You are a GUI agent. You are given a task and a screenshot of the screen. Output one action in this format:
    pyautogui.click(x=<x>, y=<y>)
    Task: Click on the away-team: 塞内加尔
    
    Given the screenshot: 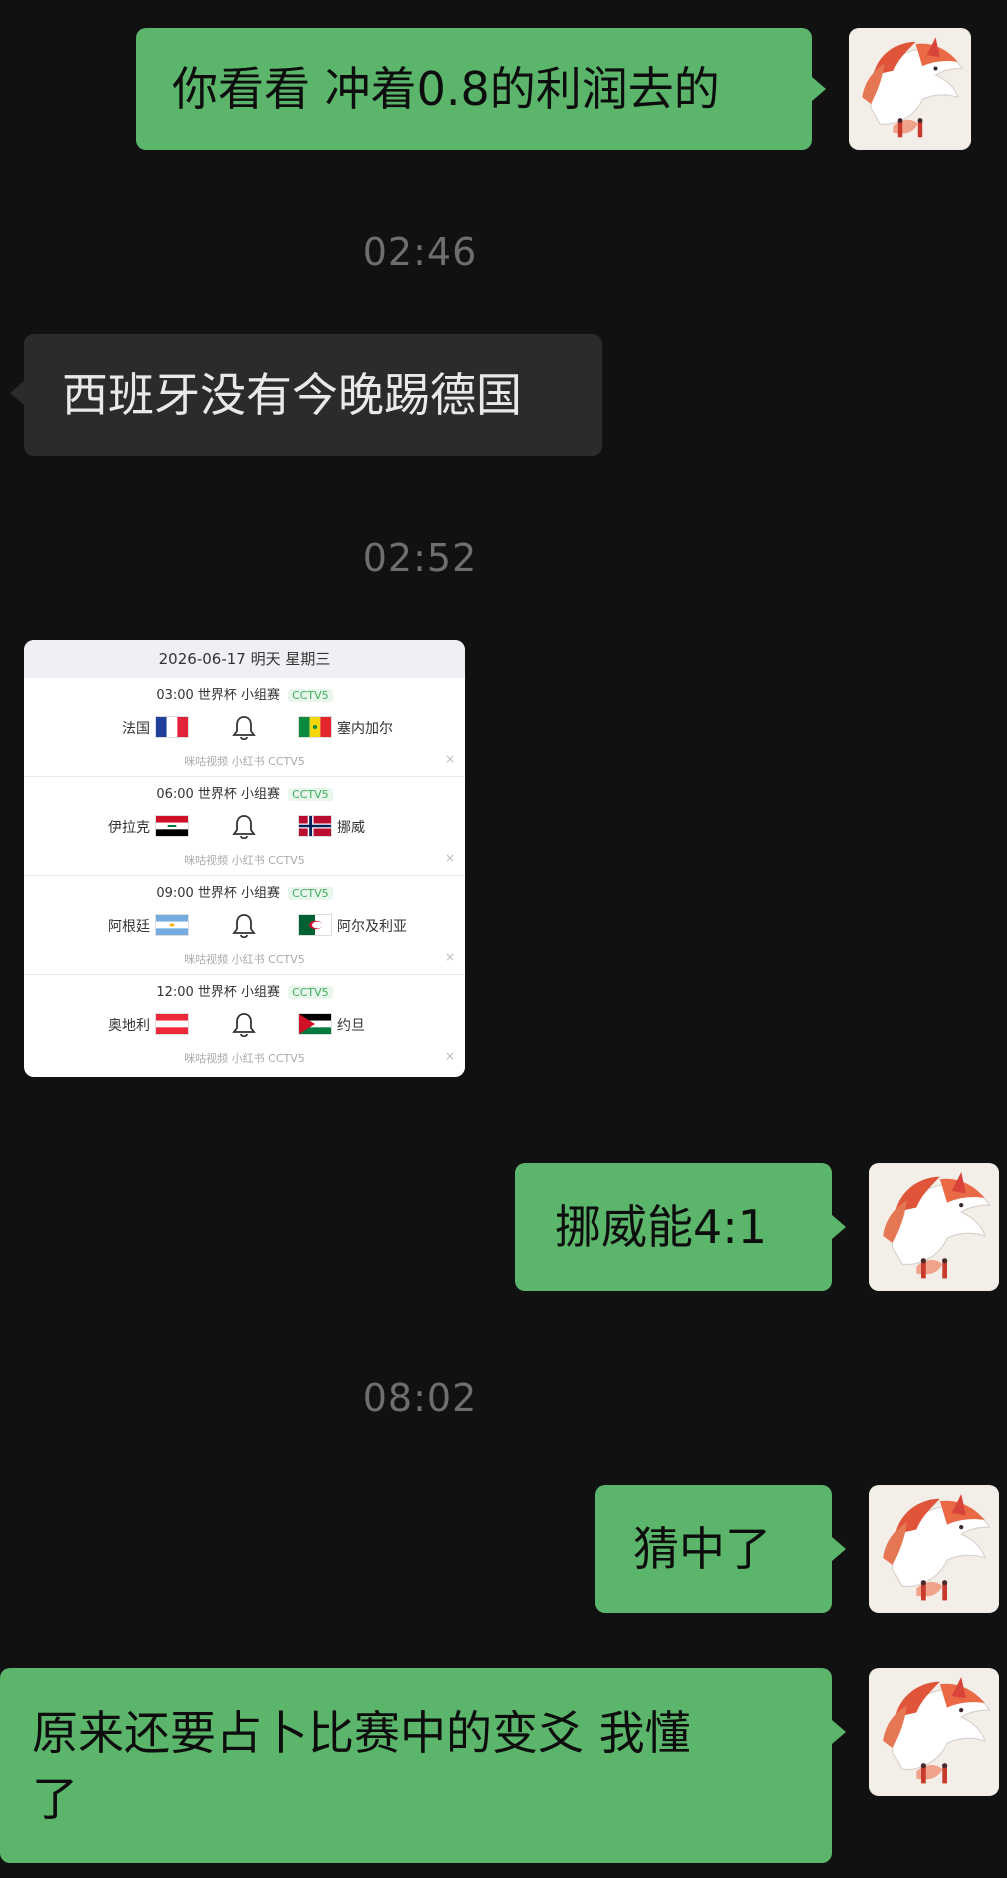 What is the action you would take?
    pyautogui.click(x=365, y=729)
    